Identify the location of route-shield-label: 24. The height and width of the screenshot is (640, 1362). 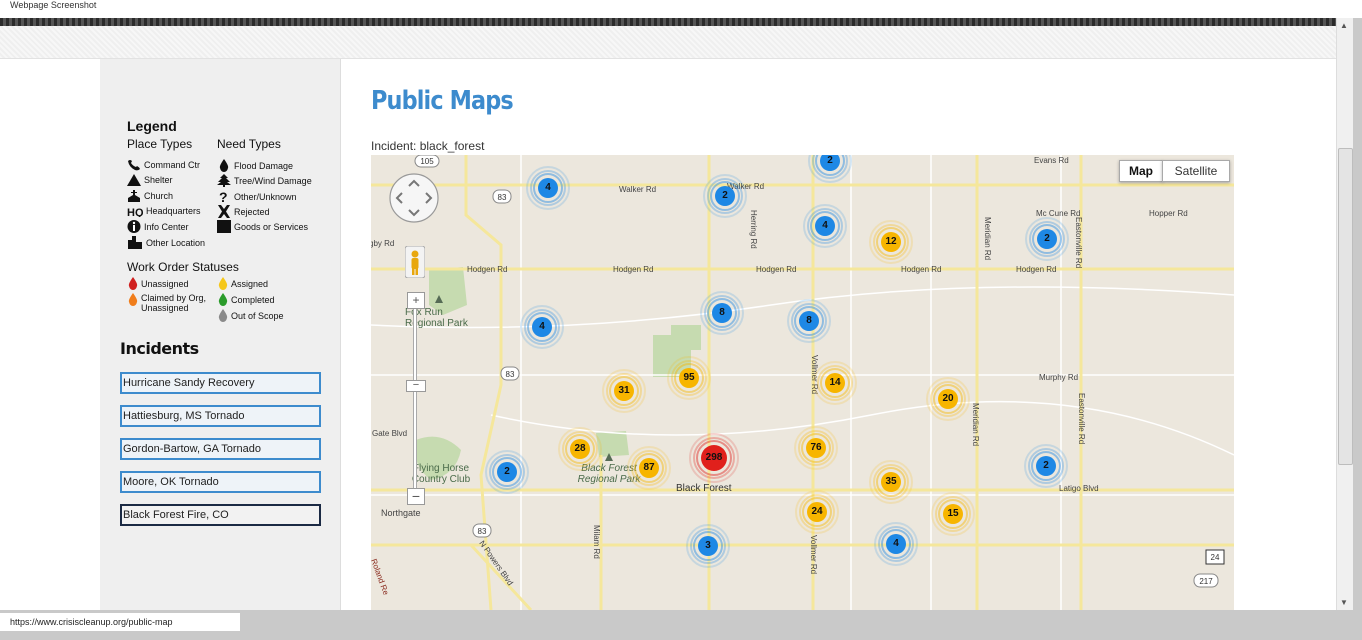
(1215, 557).